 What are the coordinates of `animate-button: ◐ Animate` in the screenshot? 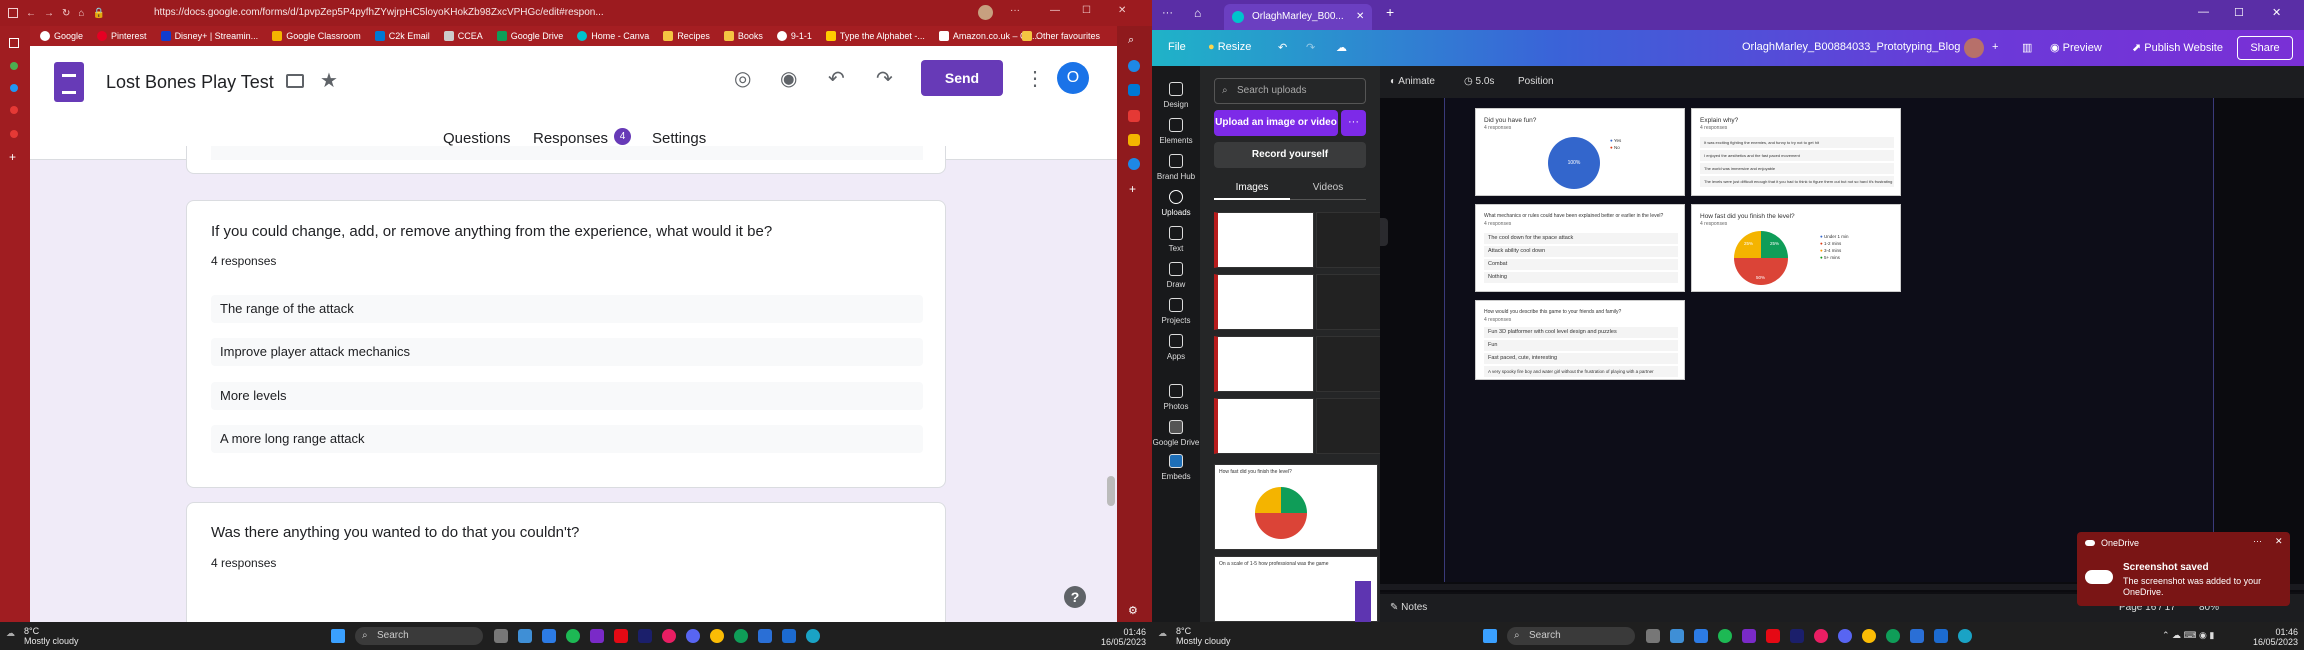 It's located at (1412, 81).